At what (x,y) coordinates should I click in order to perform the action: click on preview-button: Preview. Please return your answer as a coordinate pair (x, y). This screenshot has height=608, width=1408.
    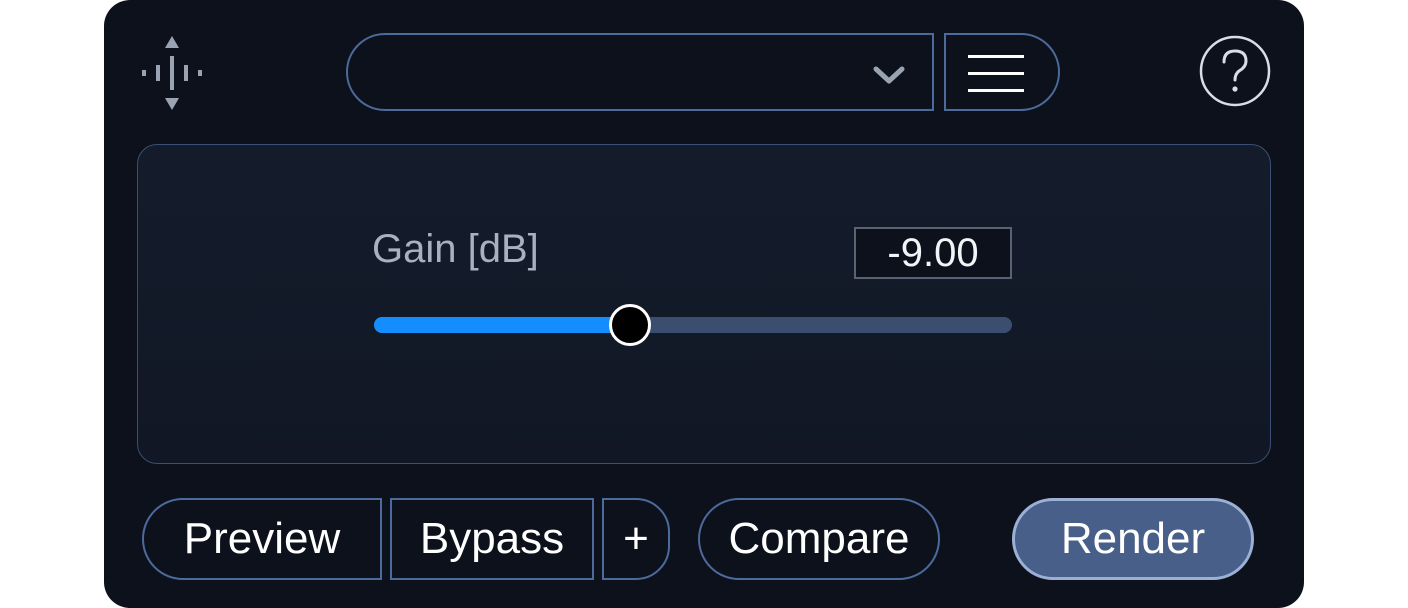
    Looking at the image, I should click on (262, 539).